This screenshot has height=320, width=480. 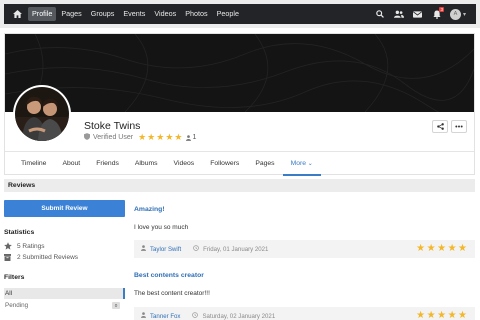 I want to click on notification-badge: 3, so click(x=441, y=9).